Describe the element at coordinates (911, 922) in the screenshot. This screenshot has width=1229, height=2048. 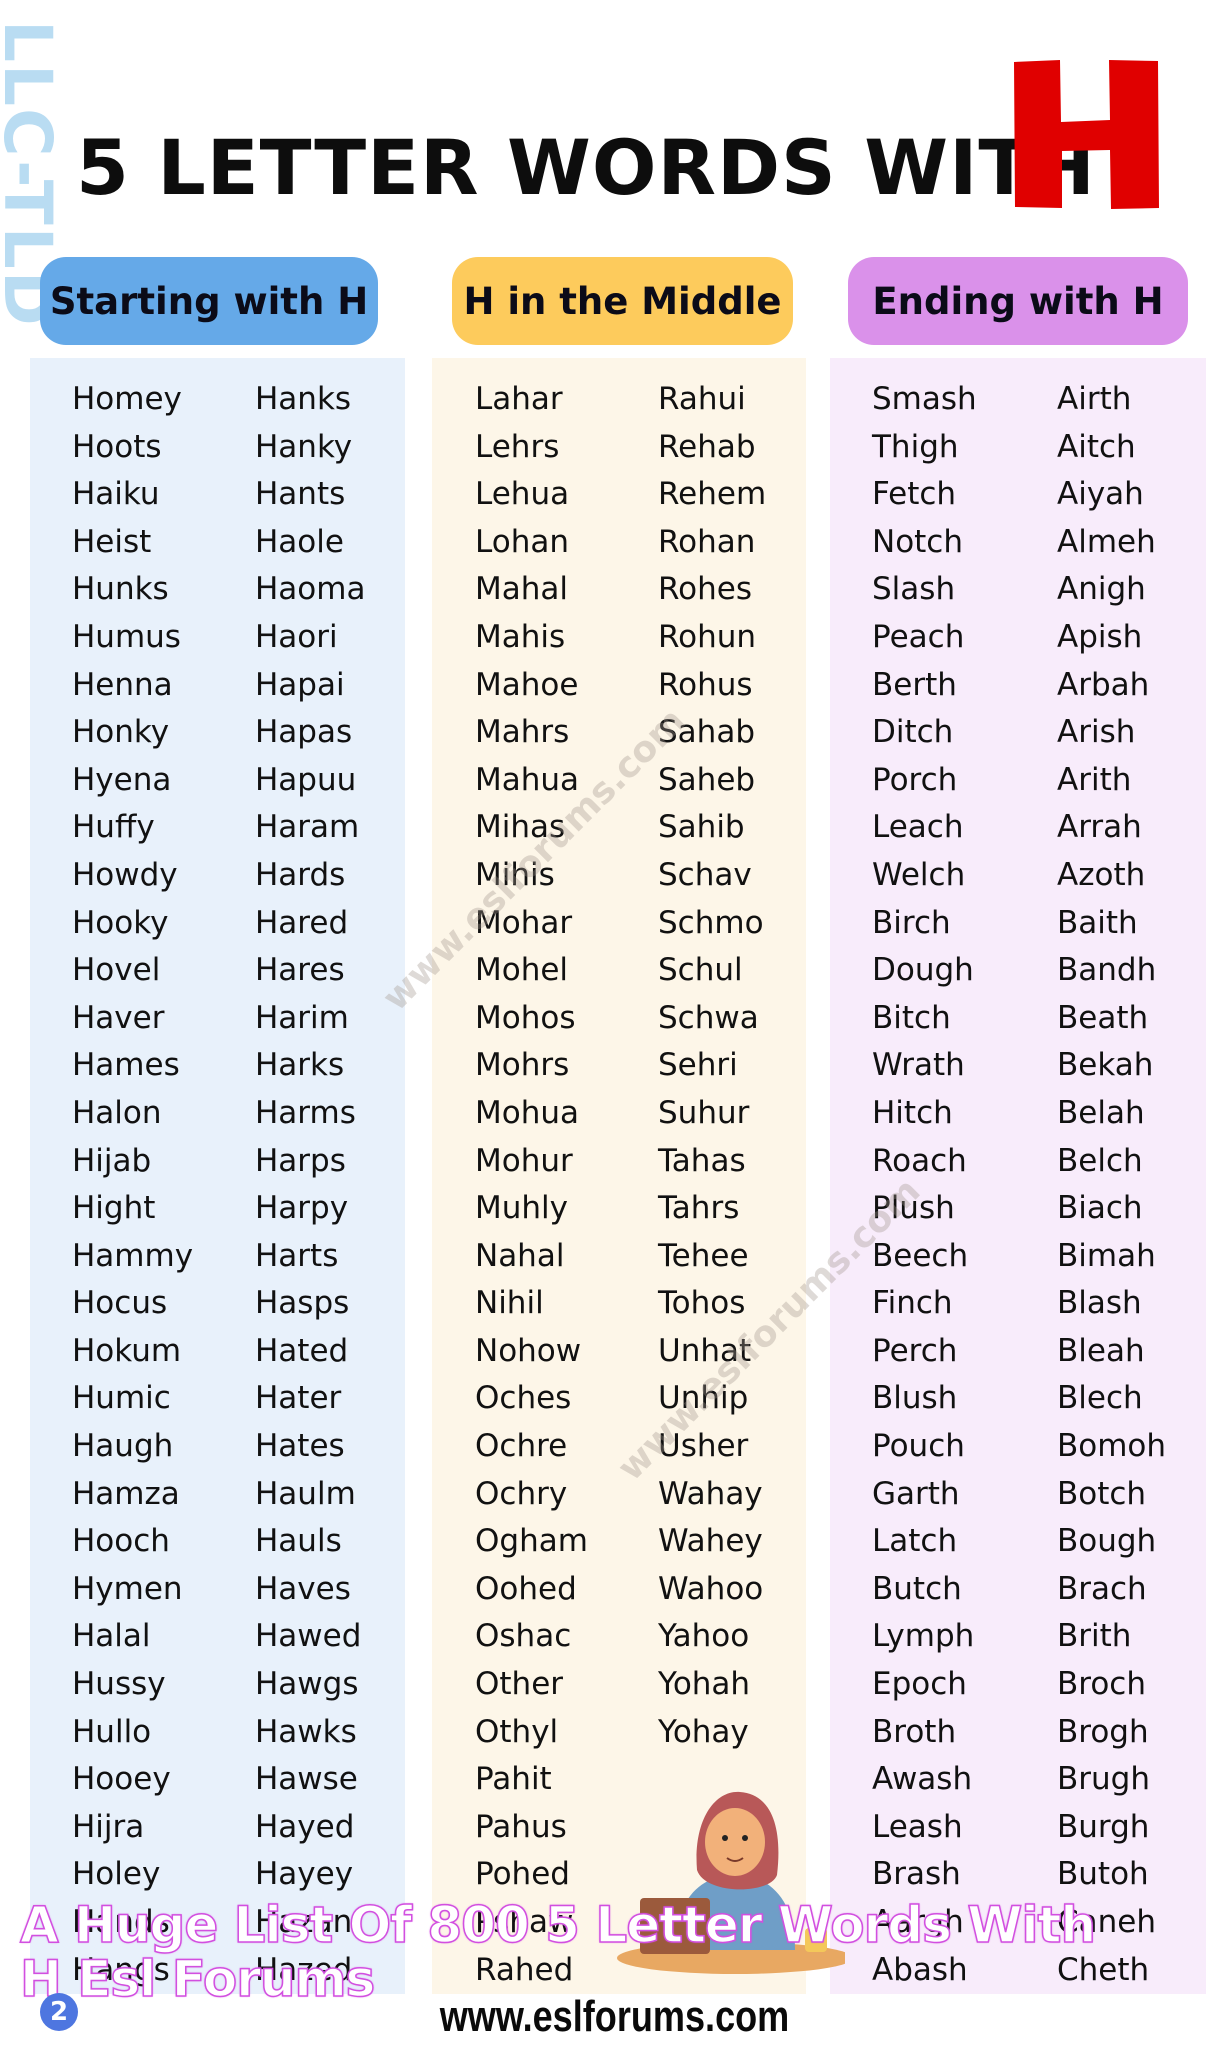
I see `word-item: Birch` at that location.